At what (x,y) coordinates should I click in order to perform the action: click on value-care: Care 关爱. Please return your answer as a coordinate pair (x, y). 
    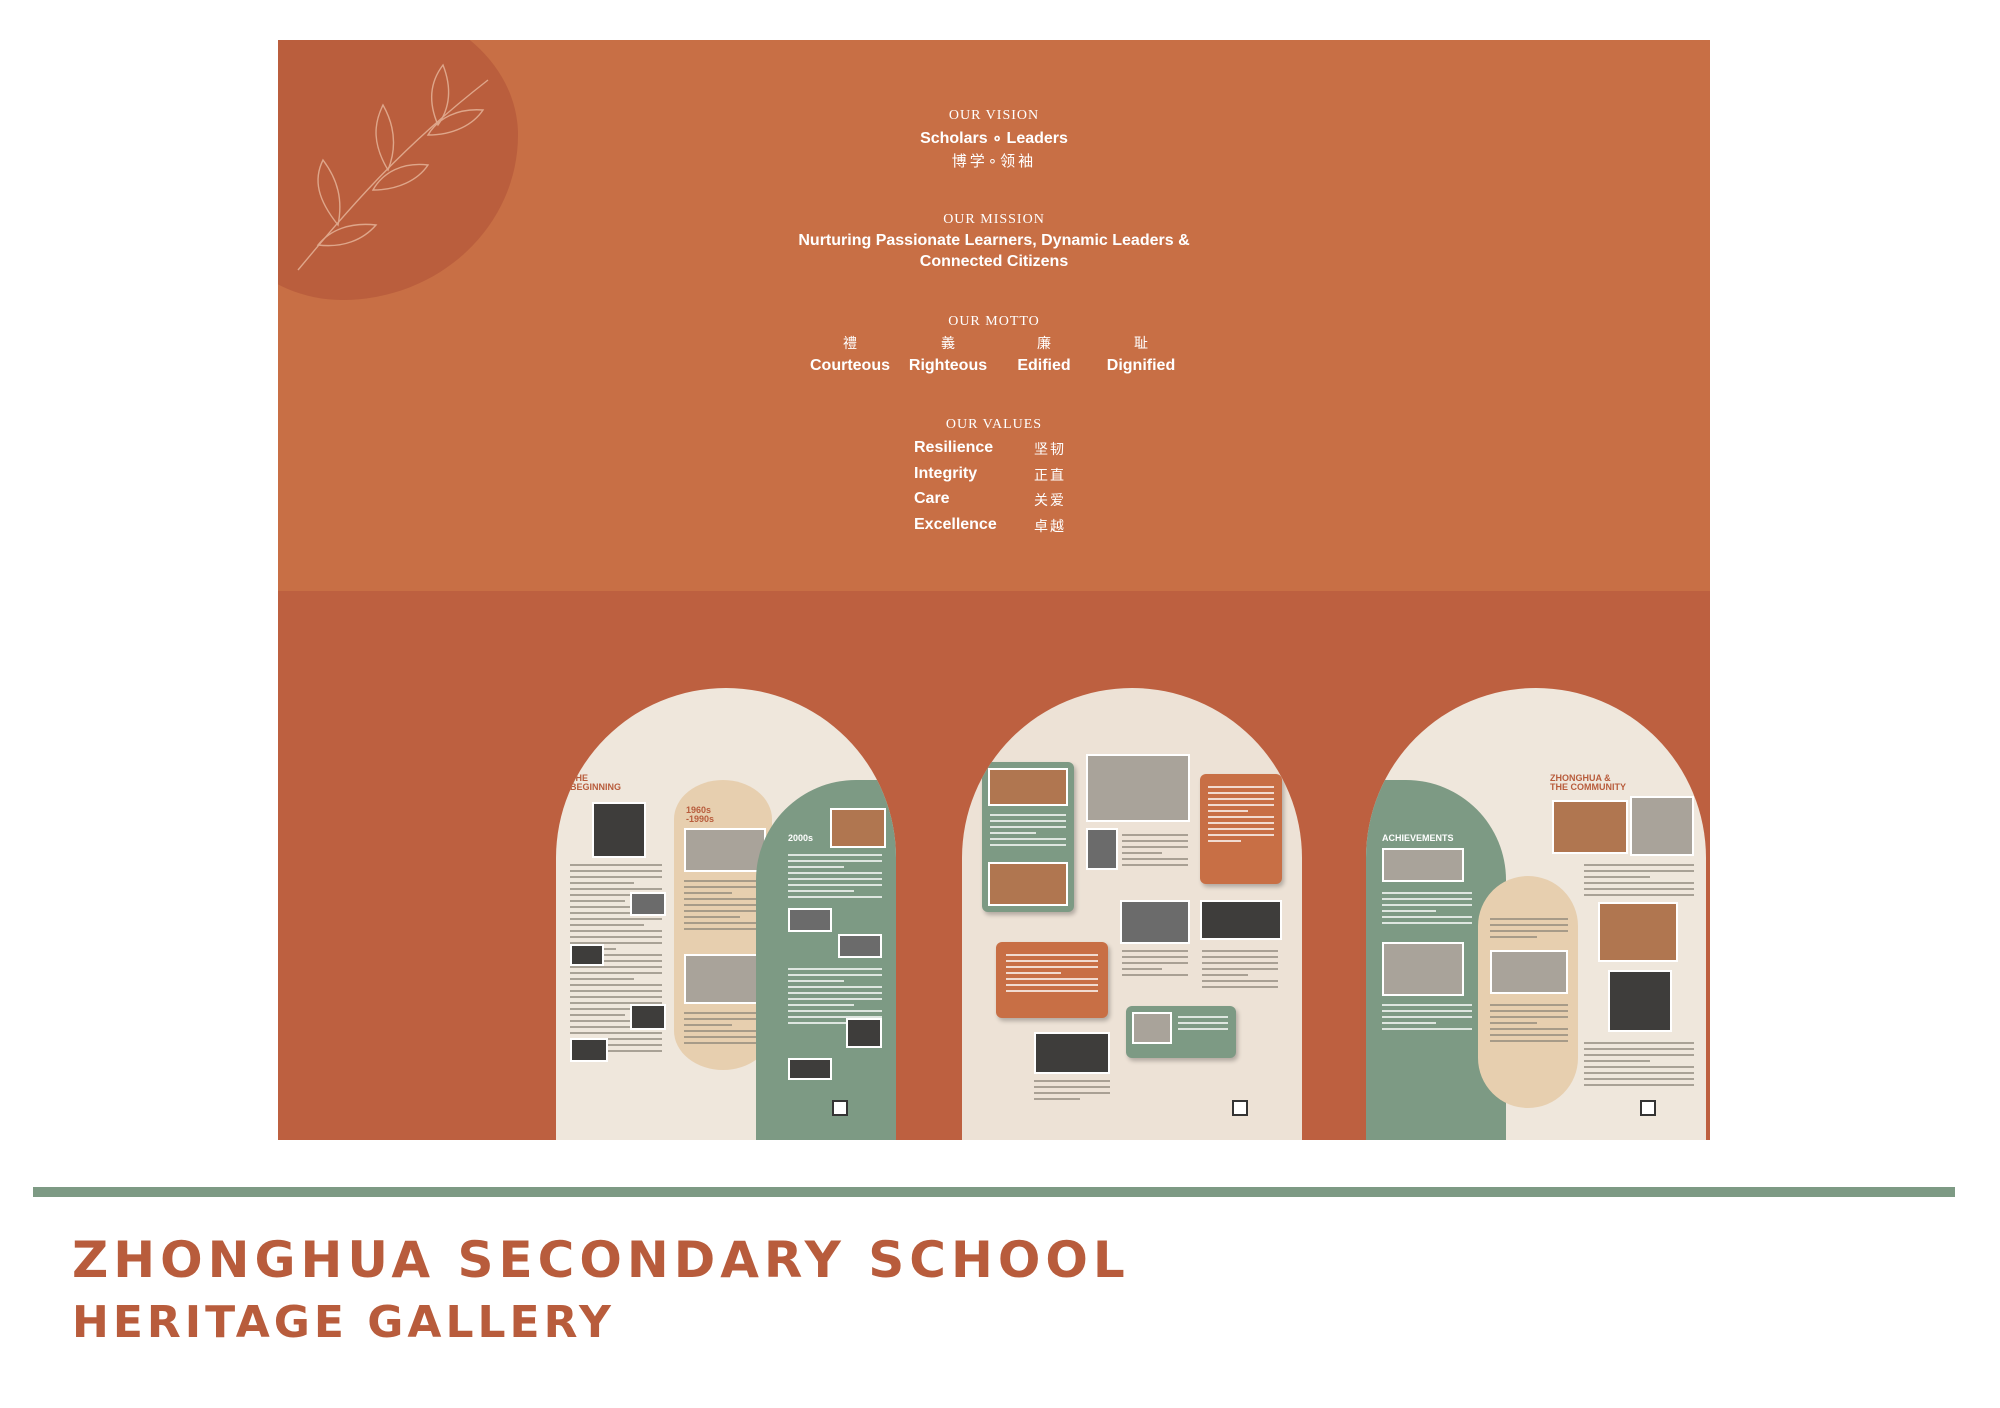
    Looking at the image, I should click on (1014, 501).